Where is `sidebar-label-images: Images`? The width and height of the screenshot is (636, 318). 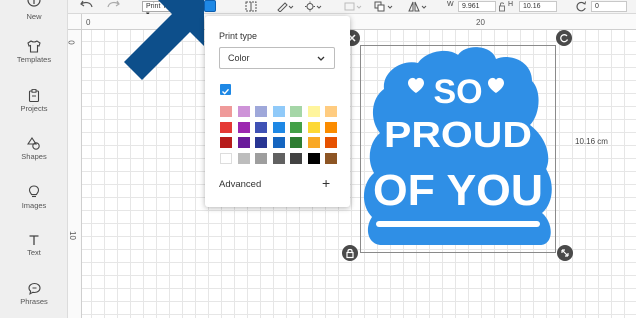 sidebar-label-images: Images is located at coordinates (34, 205).